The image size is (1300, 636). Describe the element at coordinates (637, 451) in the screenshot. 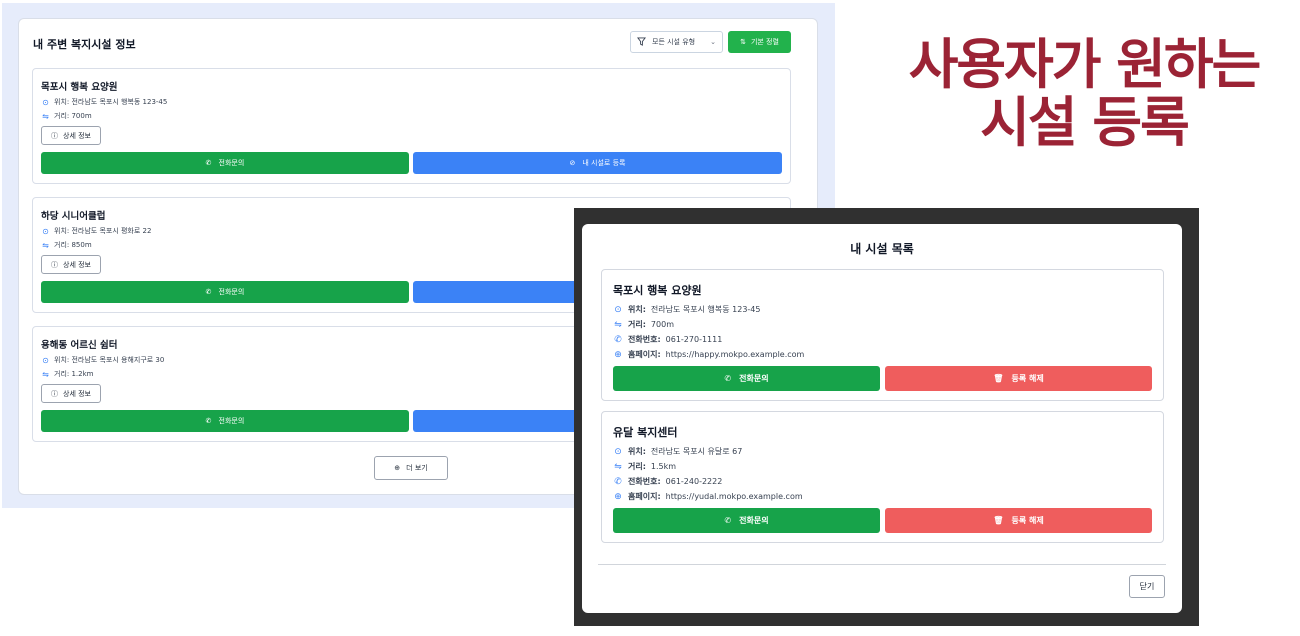

I see `location-label: 위치:` at that location.